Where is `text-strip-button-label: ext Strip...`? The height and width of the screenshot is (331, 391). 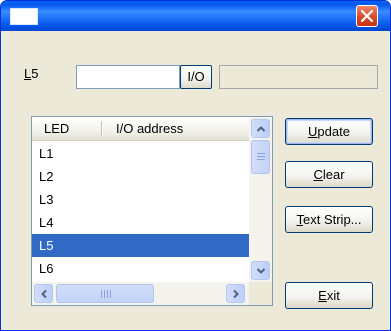
text-strip-button-label: ext Strip... is located at coordinates (332, 219).